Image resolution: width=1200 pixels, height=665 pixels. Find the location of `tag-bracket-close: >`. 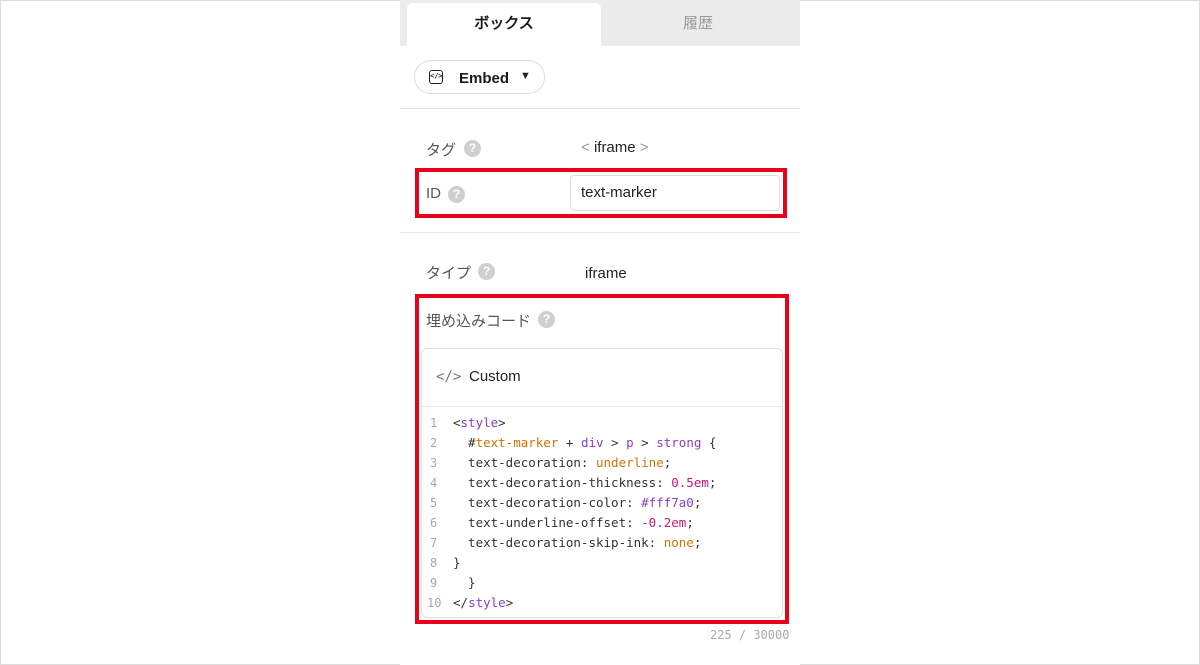

tag-bracket-close: > is located at coordinates (644, 147).